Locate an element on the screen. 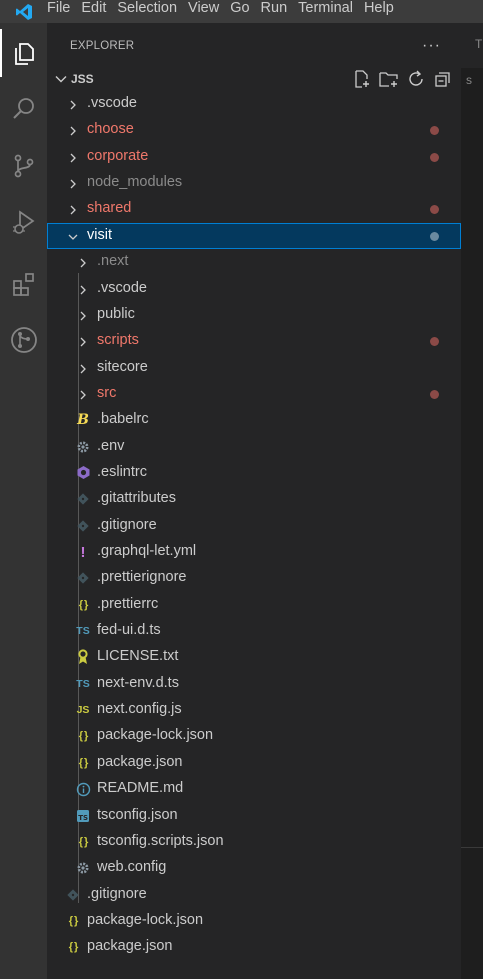  file-row: .eslintrc is located at coordinates (254, 473).